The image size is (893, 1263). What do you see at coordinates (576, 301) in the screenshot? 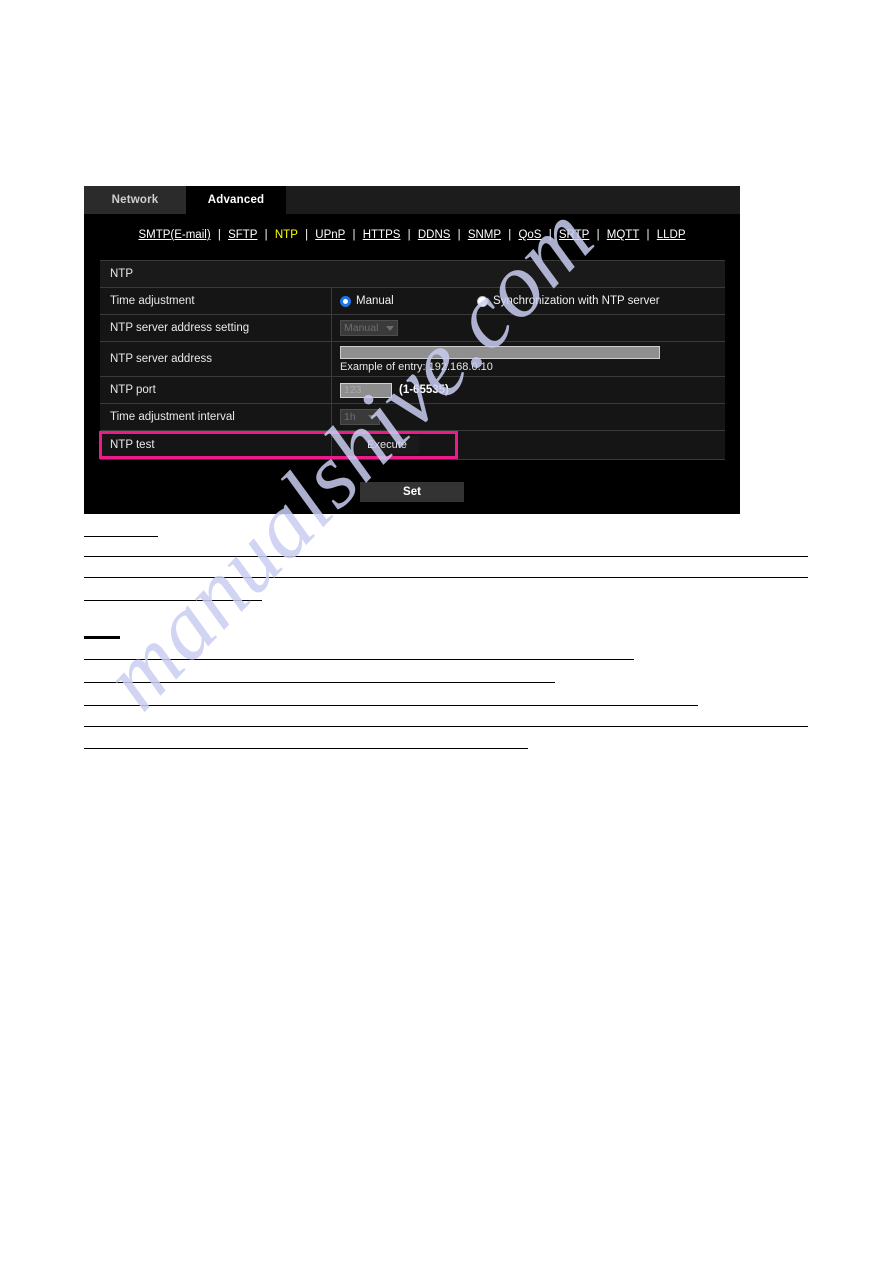
I see `radio-sync-label: Synchronization with NTP server` at bounding box center [576, 301].